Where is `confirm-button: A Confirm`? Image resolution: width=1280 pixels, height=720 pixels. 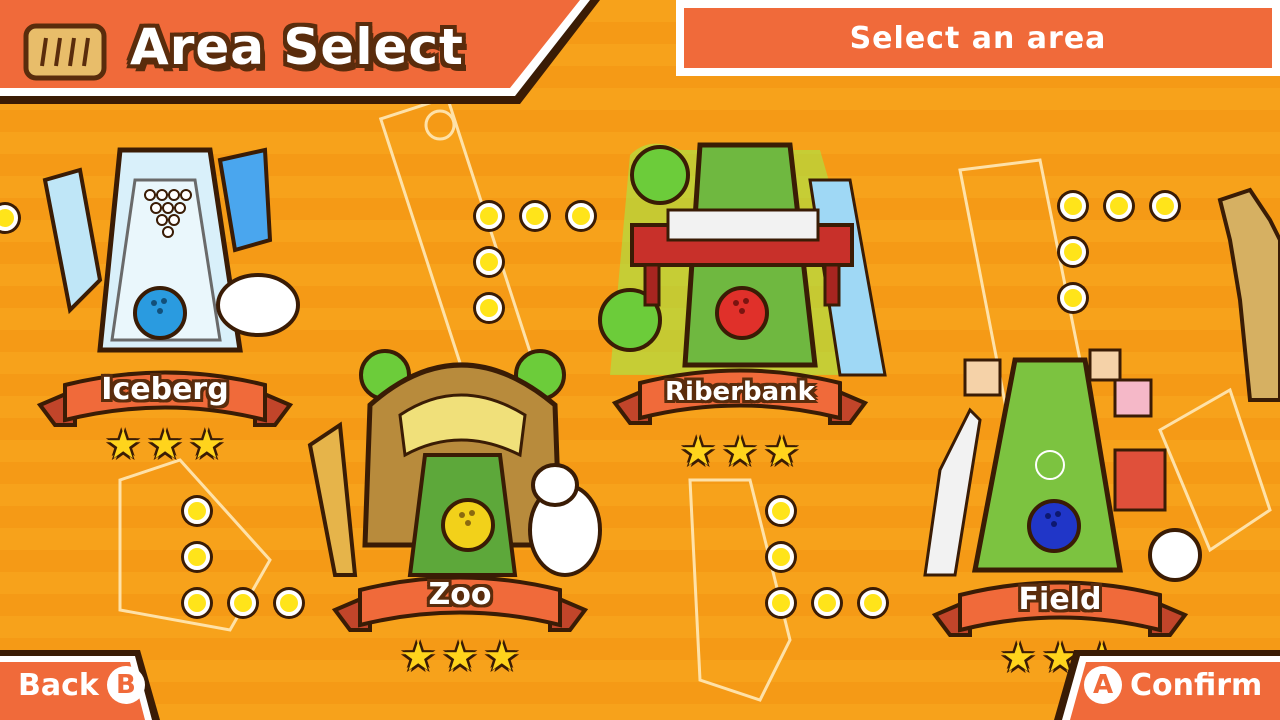 confirm-button: A Confirm is located at coordinates (1167, 681).